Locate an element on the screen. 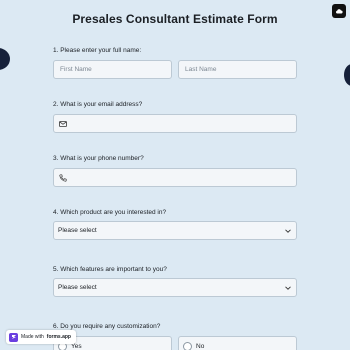  customization-option-no: No is located at coordinates (237, 343).